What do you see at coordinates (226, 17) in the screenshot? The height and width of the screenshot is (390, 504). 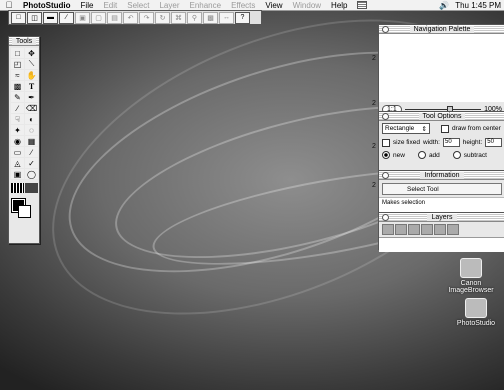 I see `flip-icon: ↔` at bounding box center [226, 17].